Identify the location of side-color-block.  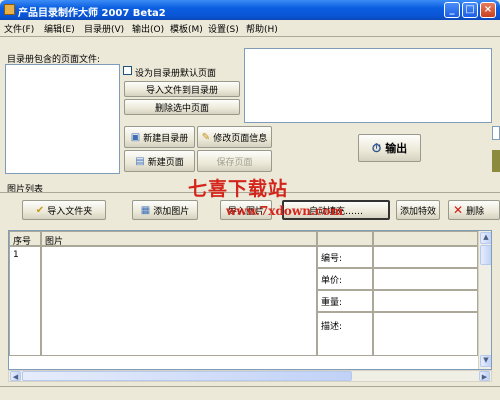
(496, 161).